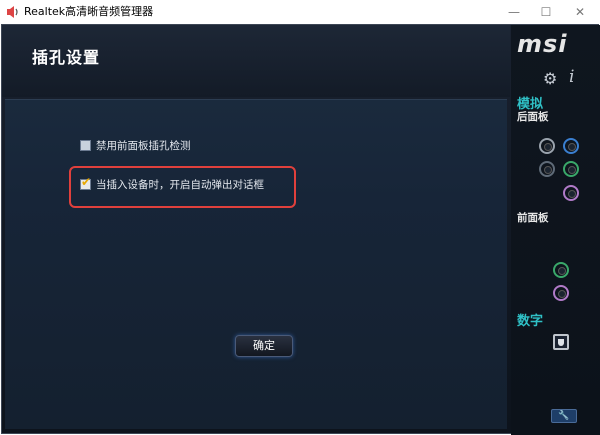  I want to click on option-label: 当插入设备时，开启自动弹出对话框, so click(180, 185).